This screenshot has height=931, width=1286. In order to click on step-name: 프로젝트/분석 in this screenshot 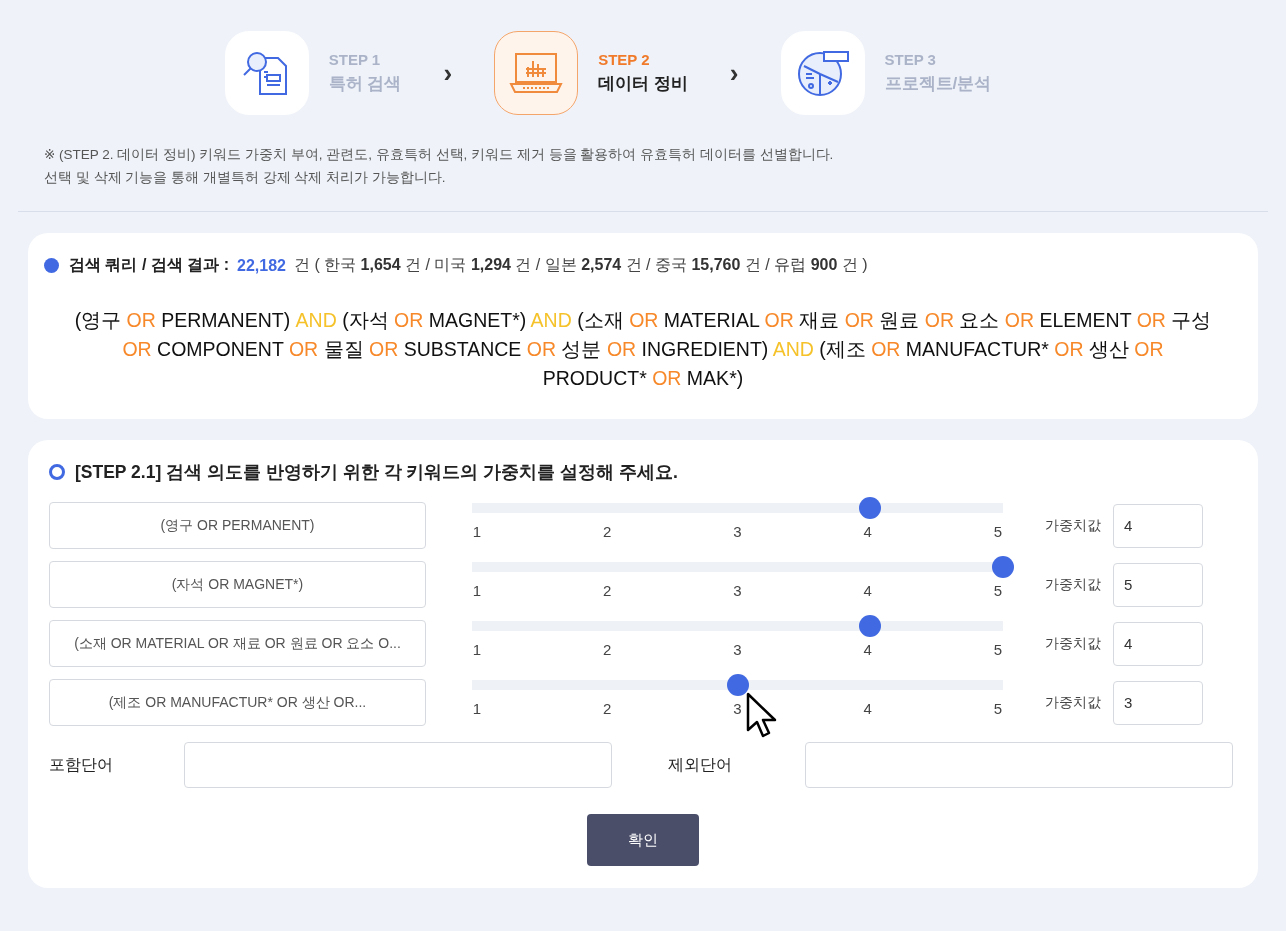, I will do `click(938, 84)`.